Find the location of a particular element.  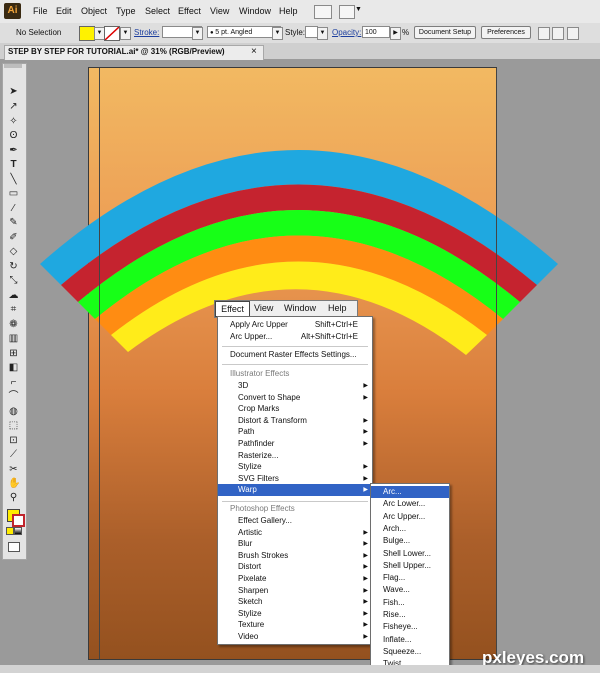

photoshop-effect-item: Distort ▶ is located at coordinates (295, 567).